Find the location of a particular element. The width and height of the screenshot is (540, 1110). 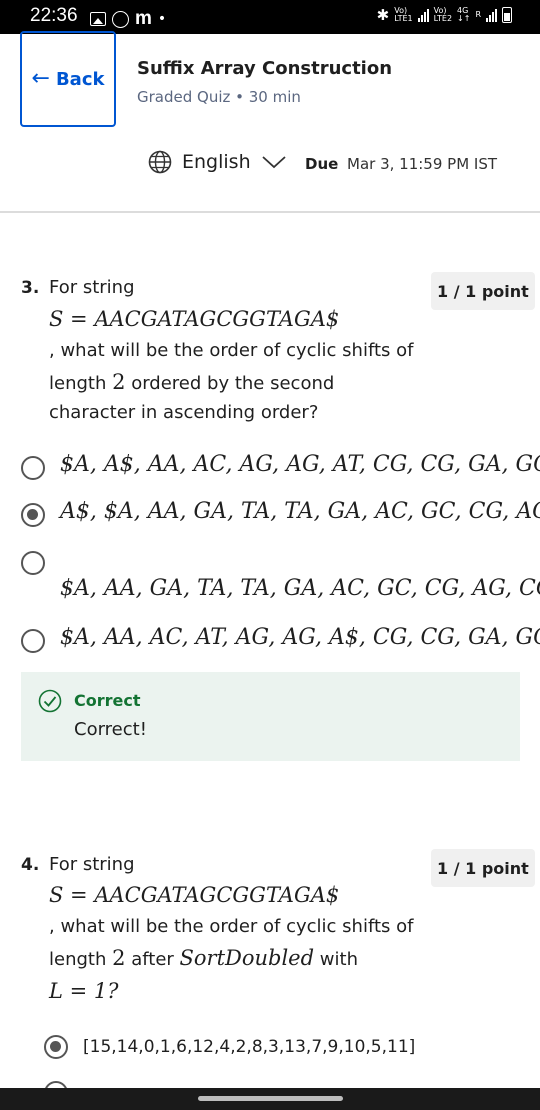

sim2-label: Vo) LTE2 is located at coordinates (443, 14).